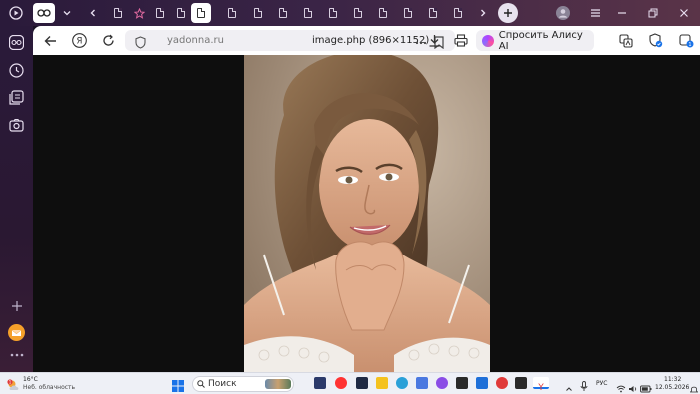  Describe the element at coordinates (646, 386) in the screenshot. I see `battery-icon` at that location.